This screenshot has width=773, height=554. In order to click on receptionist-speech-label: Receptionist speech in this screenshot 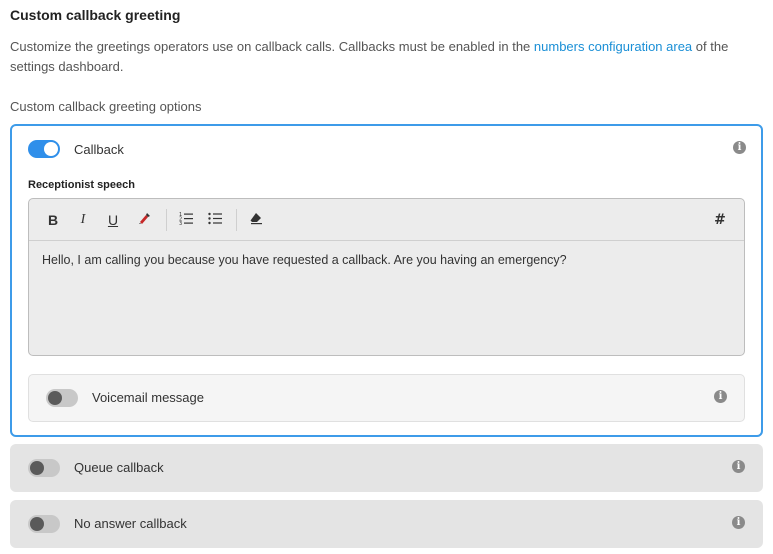, I will do `click(81, 185)`.